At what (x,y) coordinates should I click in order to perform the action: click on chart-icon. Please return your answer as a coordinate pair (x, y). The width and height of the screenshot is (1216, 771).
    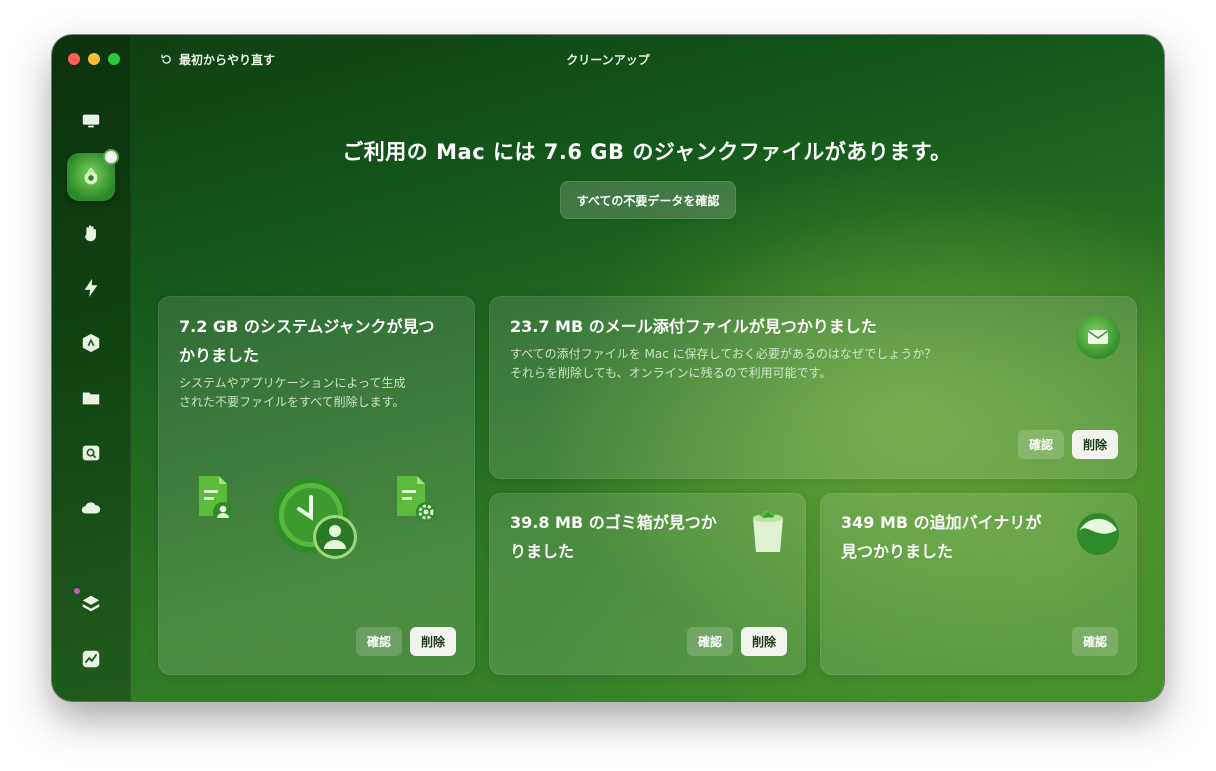
    Looking at the image, I should click on (91, 659).